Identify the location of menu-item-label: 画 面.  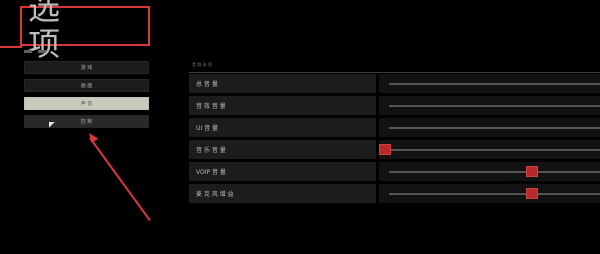
(86, 86).